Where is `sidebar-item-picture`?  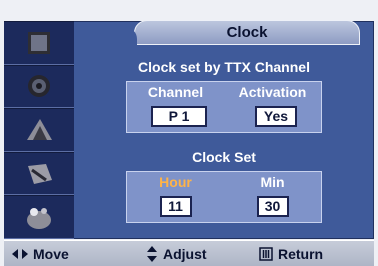 sidebar-item-picture is located at coordinates (39, 43).